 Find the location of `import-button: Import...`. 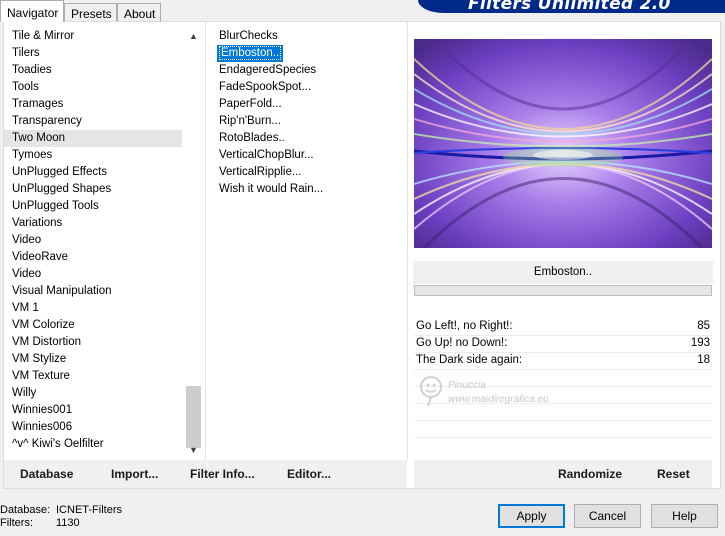

import-button: Import... is located at coordinates (134, 474).